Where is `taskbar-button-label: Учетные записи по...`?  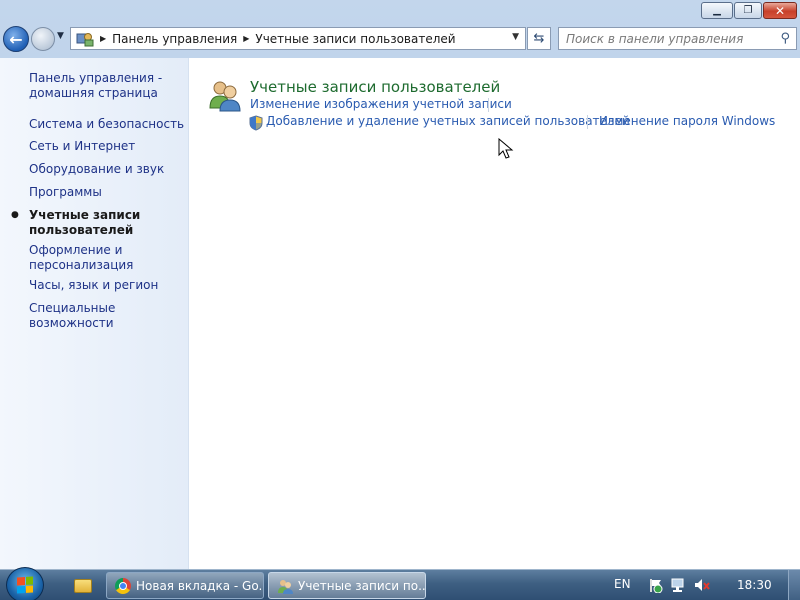
taskbar-button-label: Учетные записи по... is located at coordinates (362, 585).